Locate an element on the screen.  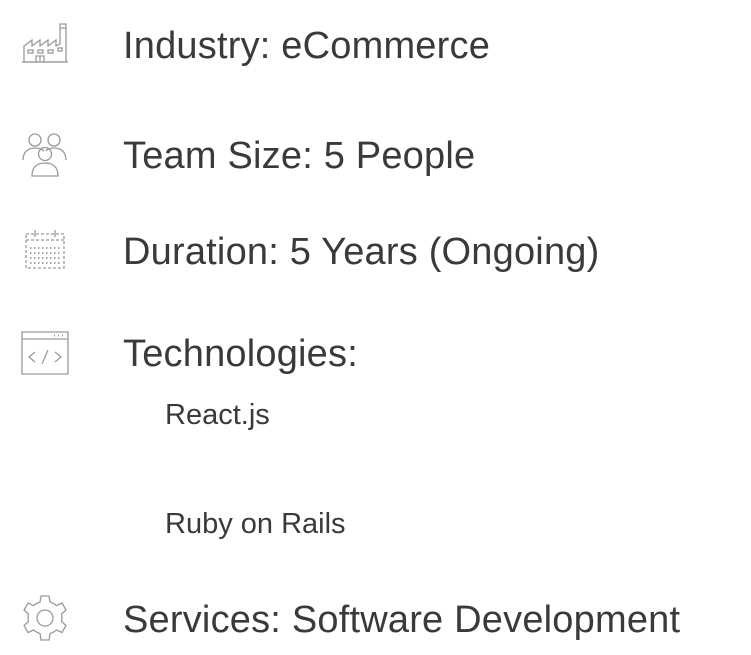
technology-item-rails: Ruby on Rails is located at coordinates (255, 524).